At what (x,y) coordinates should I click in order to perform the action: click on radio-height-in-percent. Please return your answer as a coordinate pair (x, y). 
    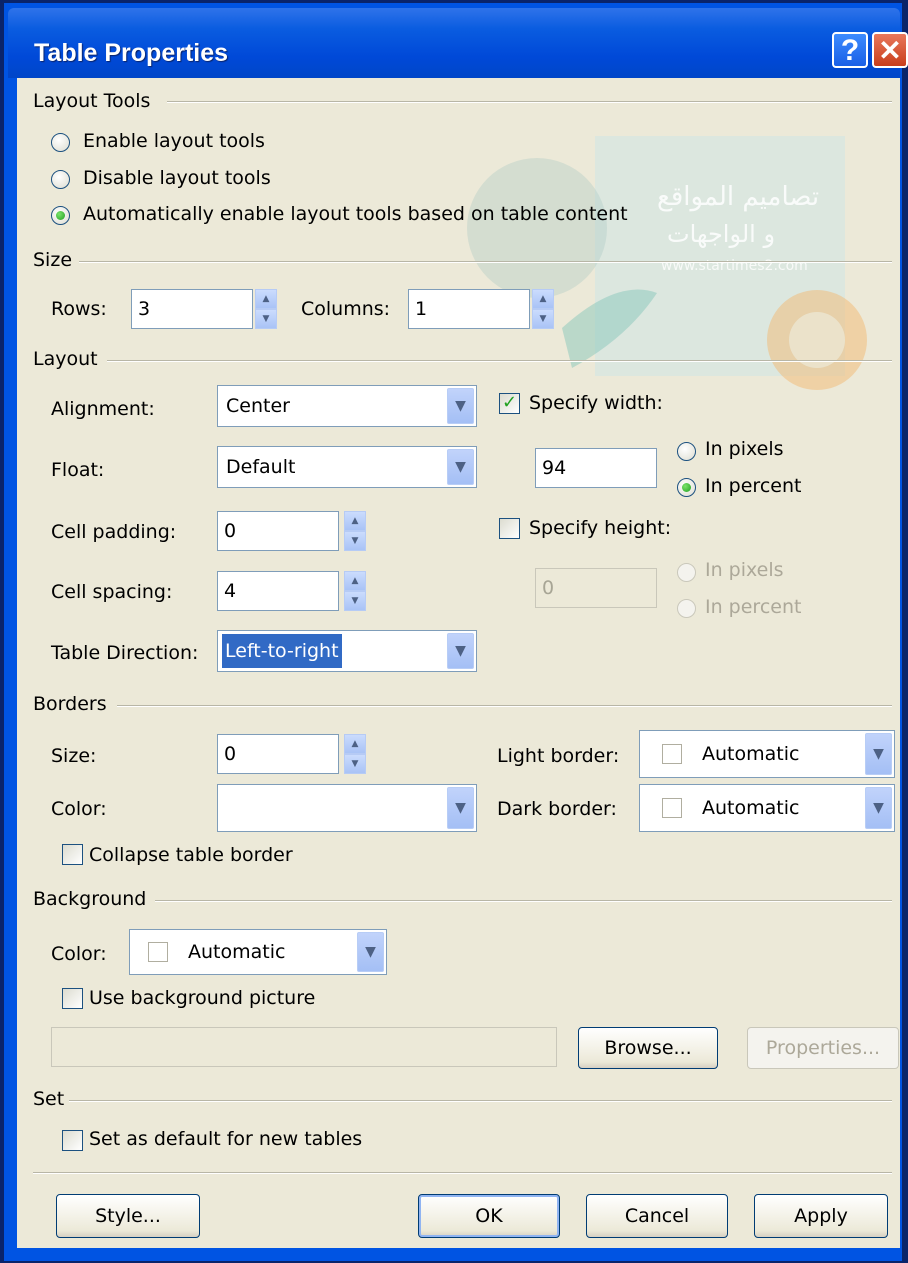
    Looking at the image, I should click on (686, 608).